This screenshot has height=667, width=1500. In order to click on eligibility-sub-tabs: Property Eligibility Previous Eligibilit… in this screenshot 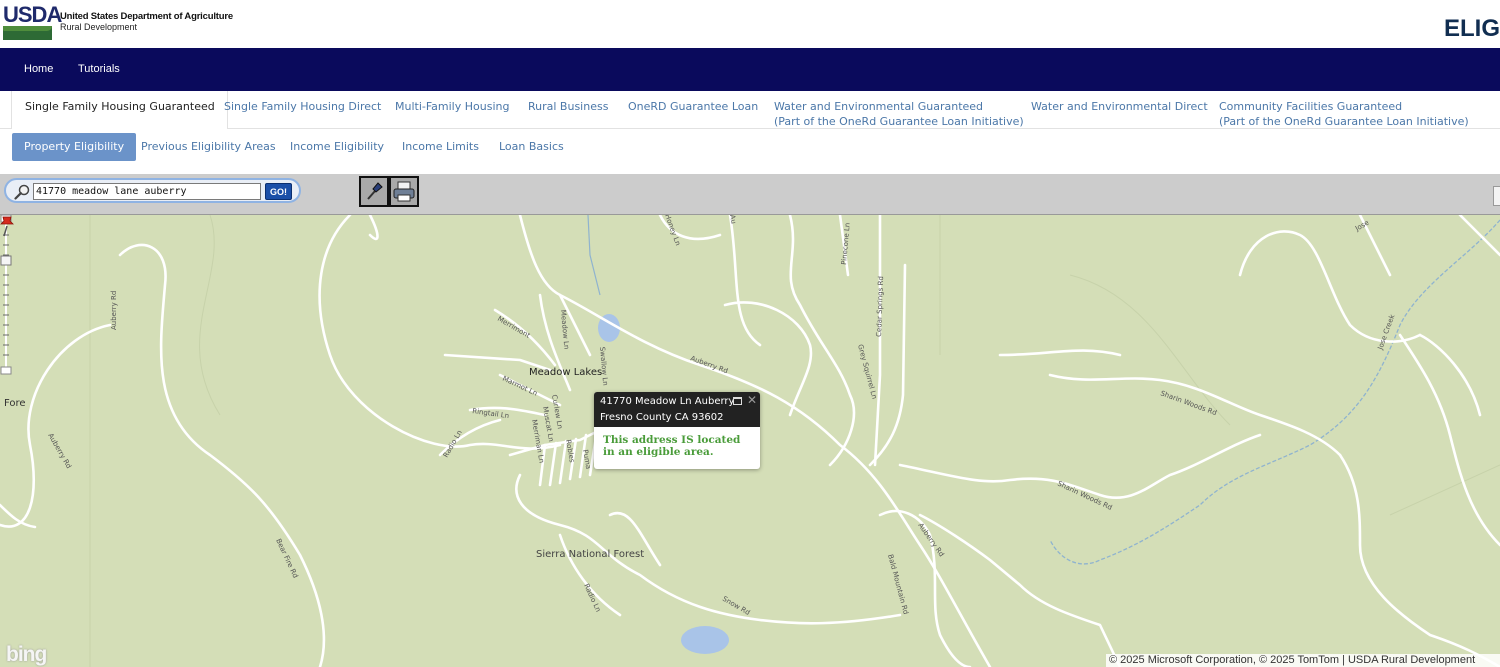, I will do `click(750, 151)`.